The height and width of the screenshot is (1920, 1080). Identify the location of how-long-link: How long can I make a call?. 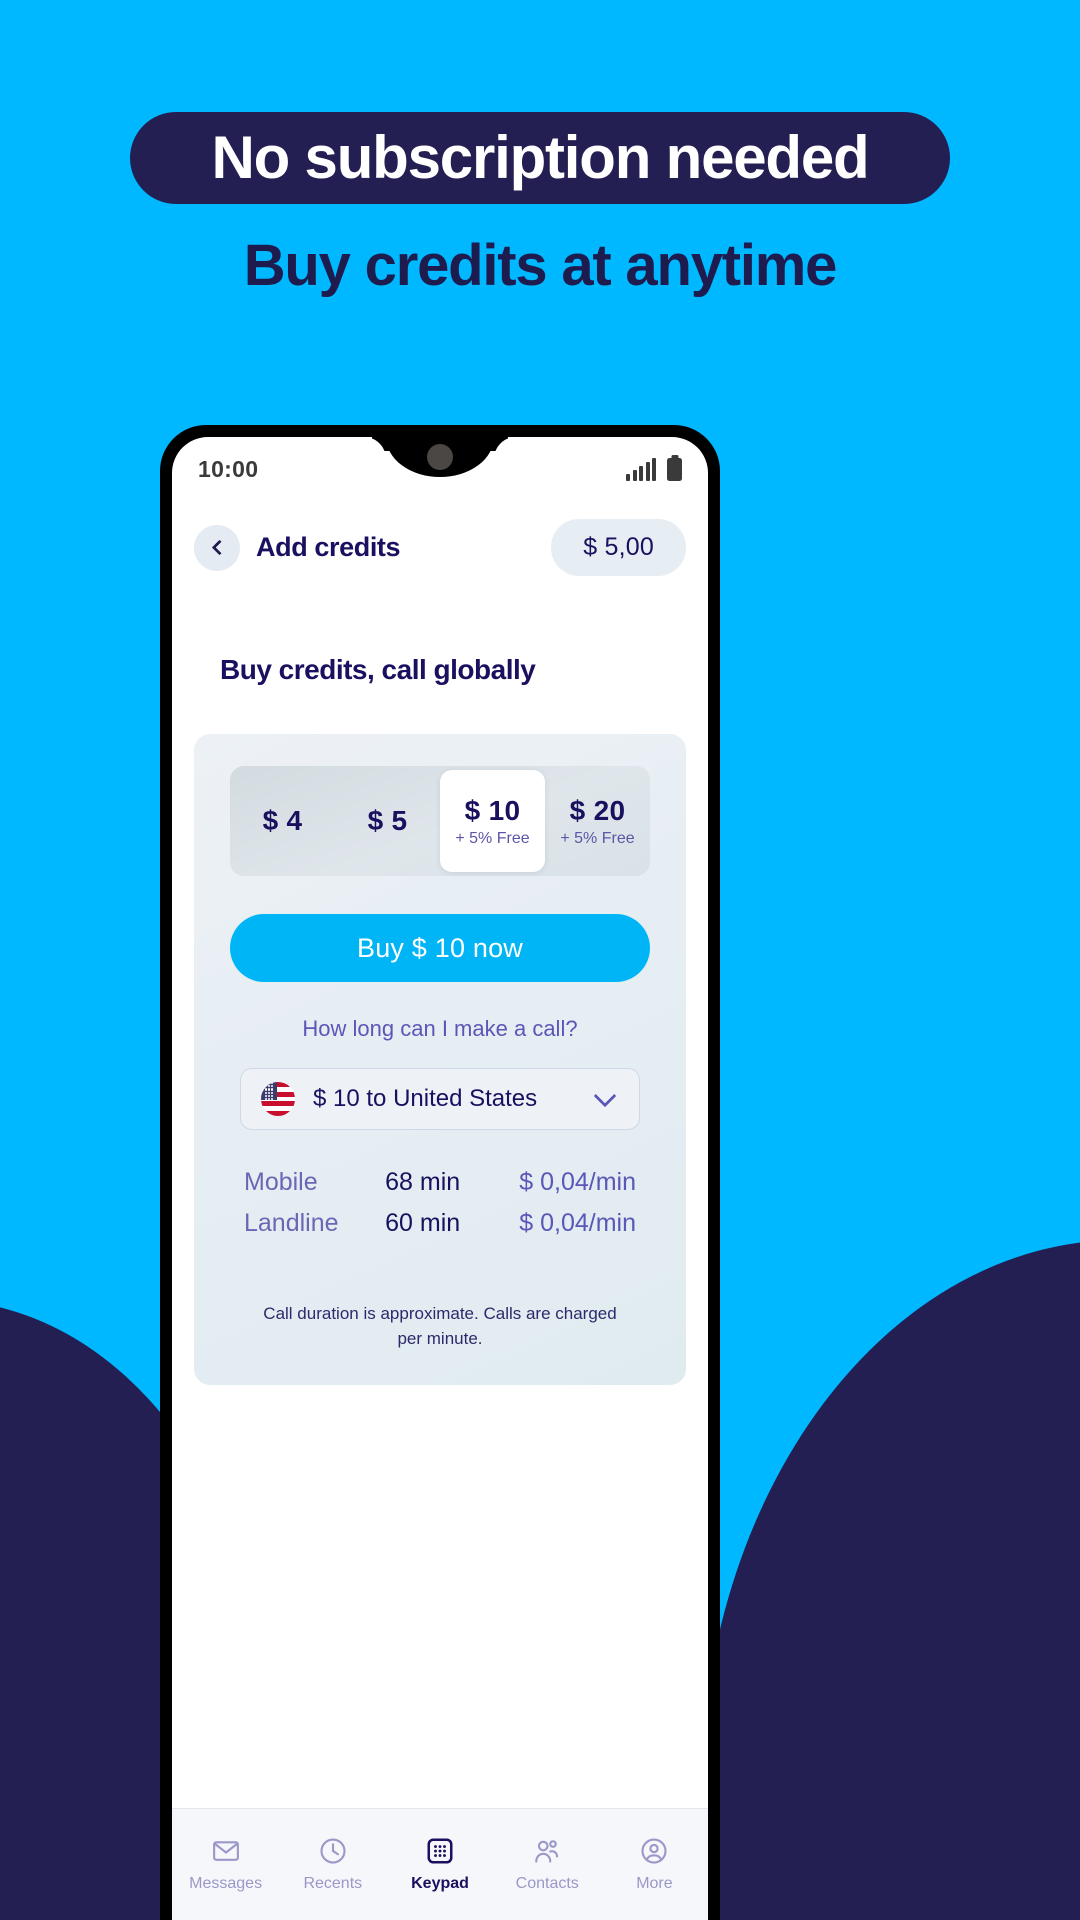
(440, 1029).